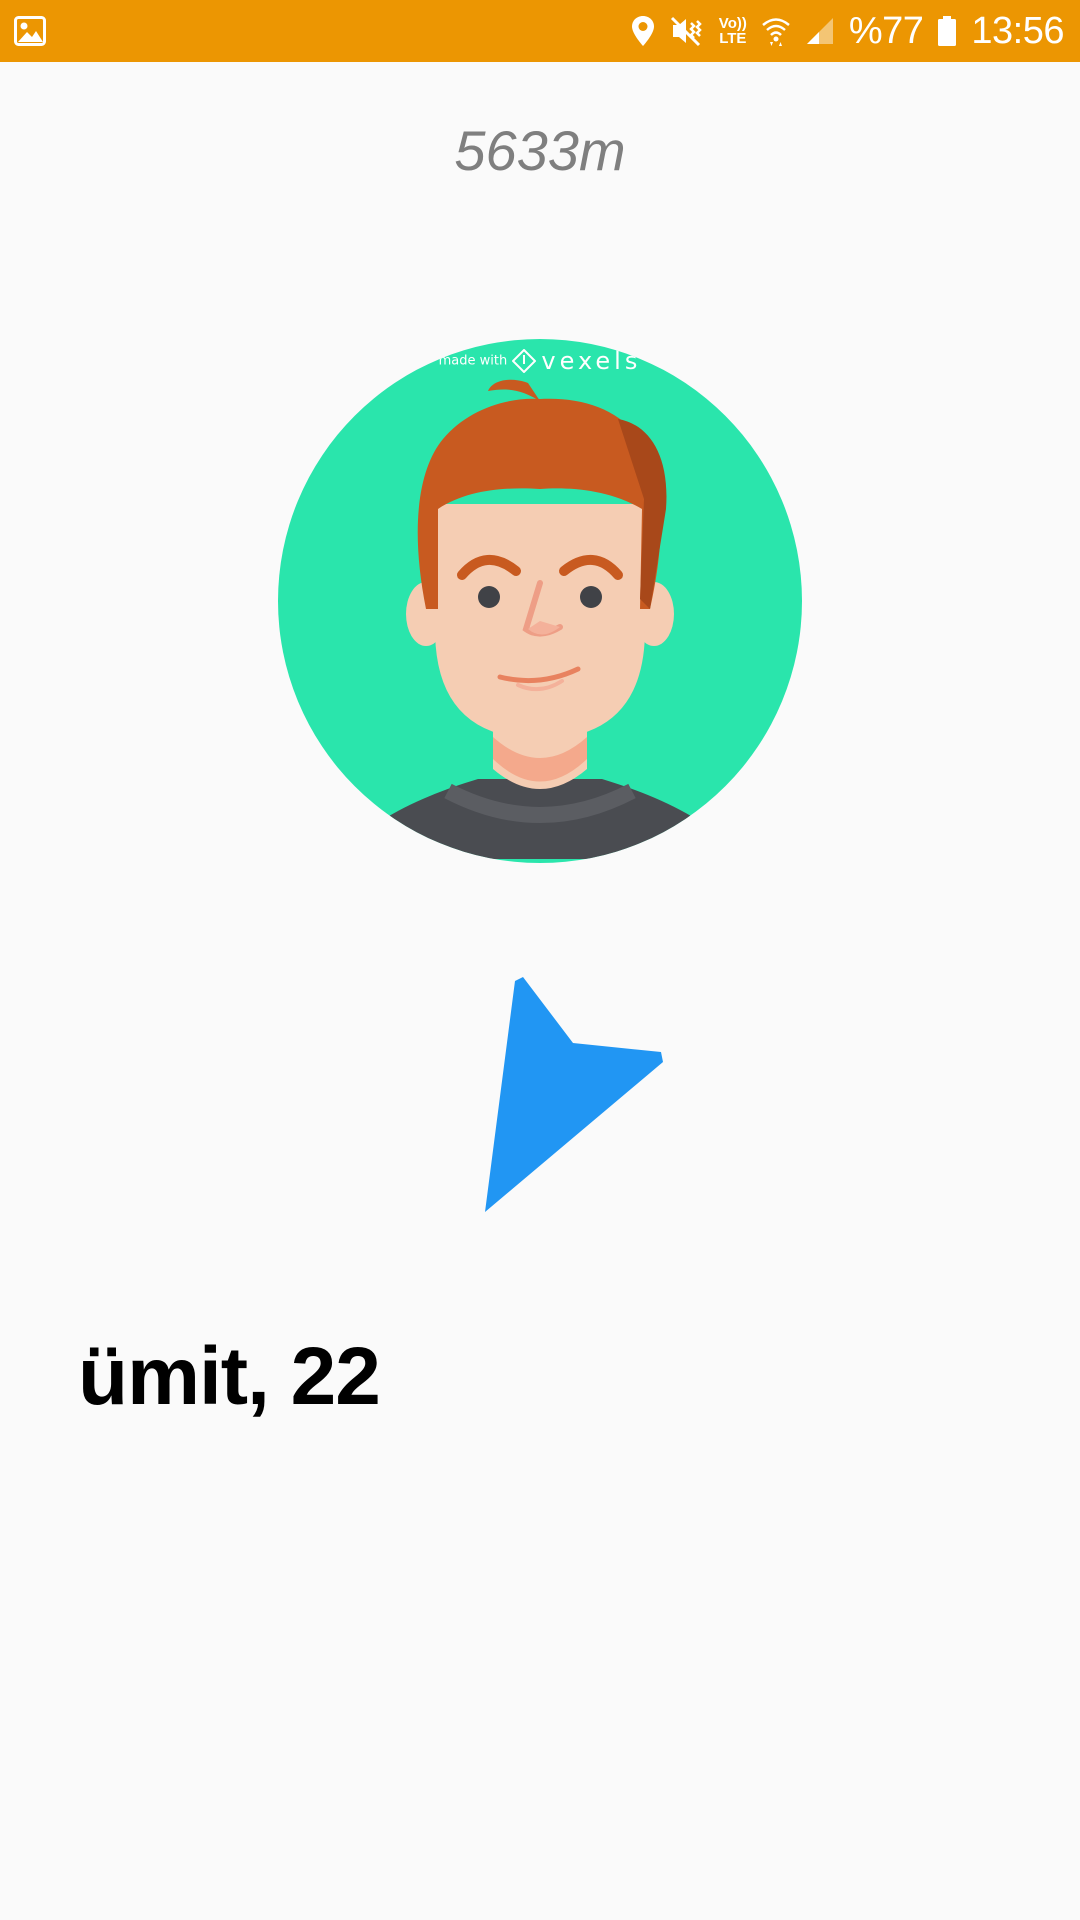 The image size is (1080, 1920). What do you see at coordinates (687, 31) in the screenshot?
I see `mute-vibrate-icon` at bounding box center [687, 31].